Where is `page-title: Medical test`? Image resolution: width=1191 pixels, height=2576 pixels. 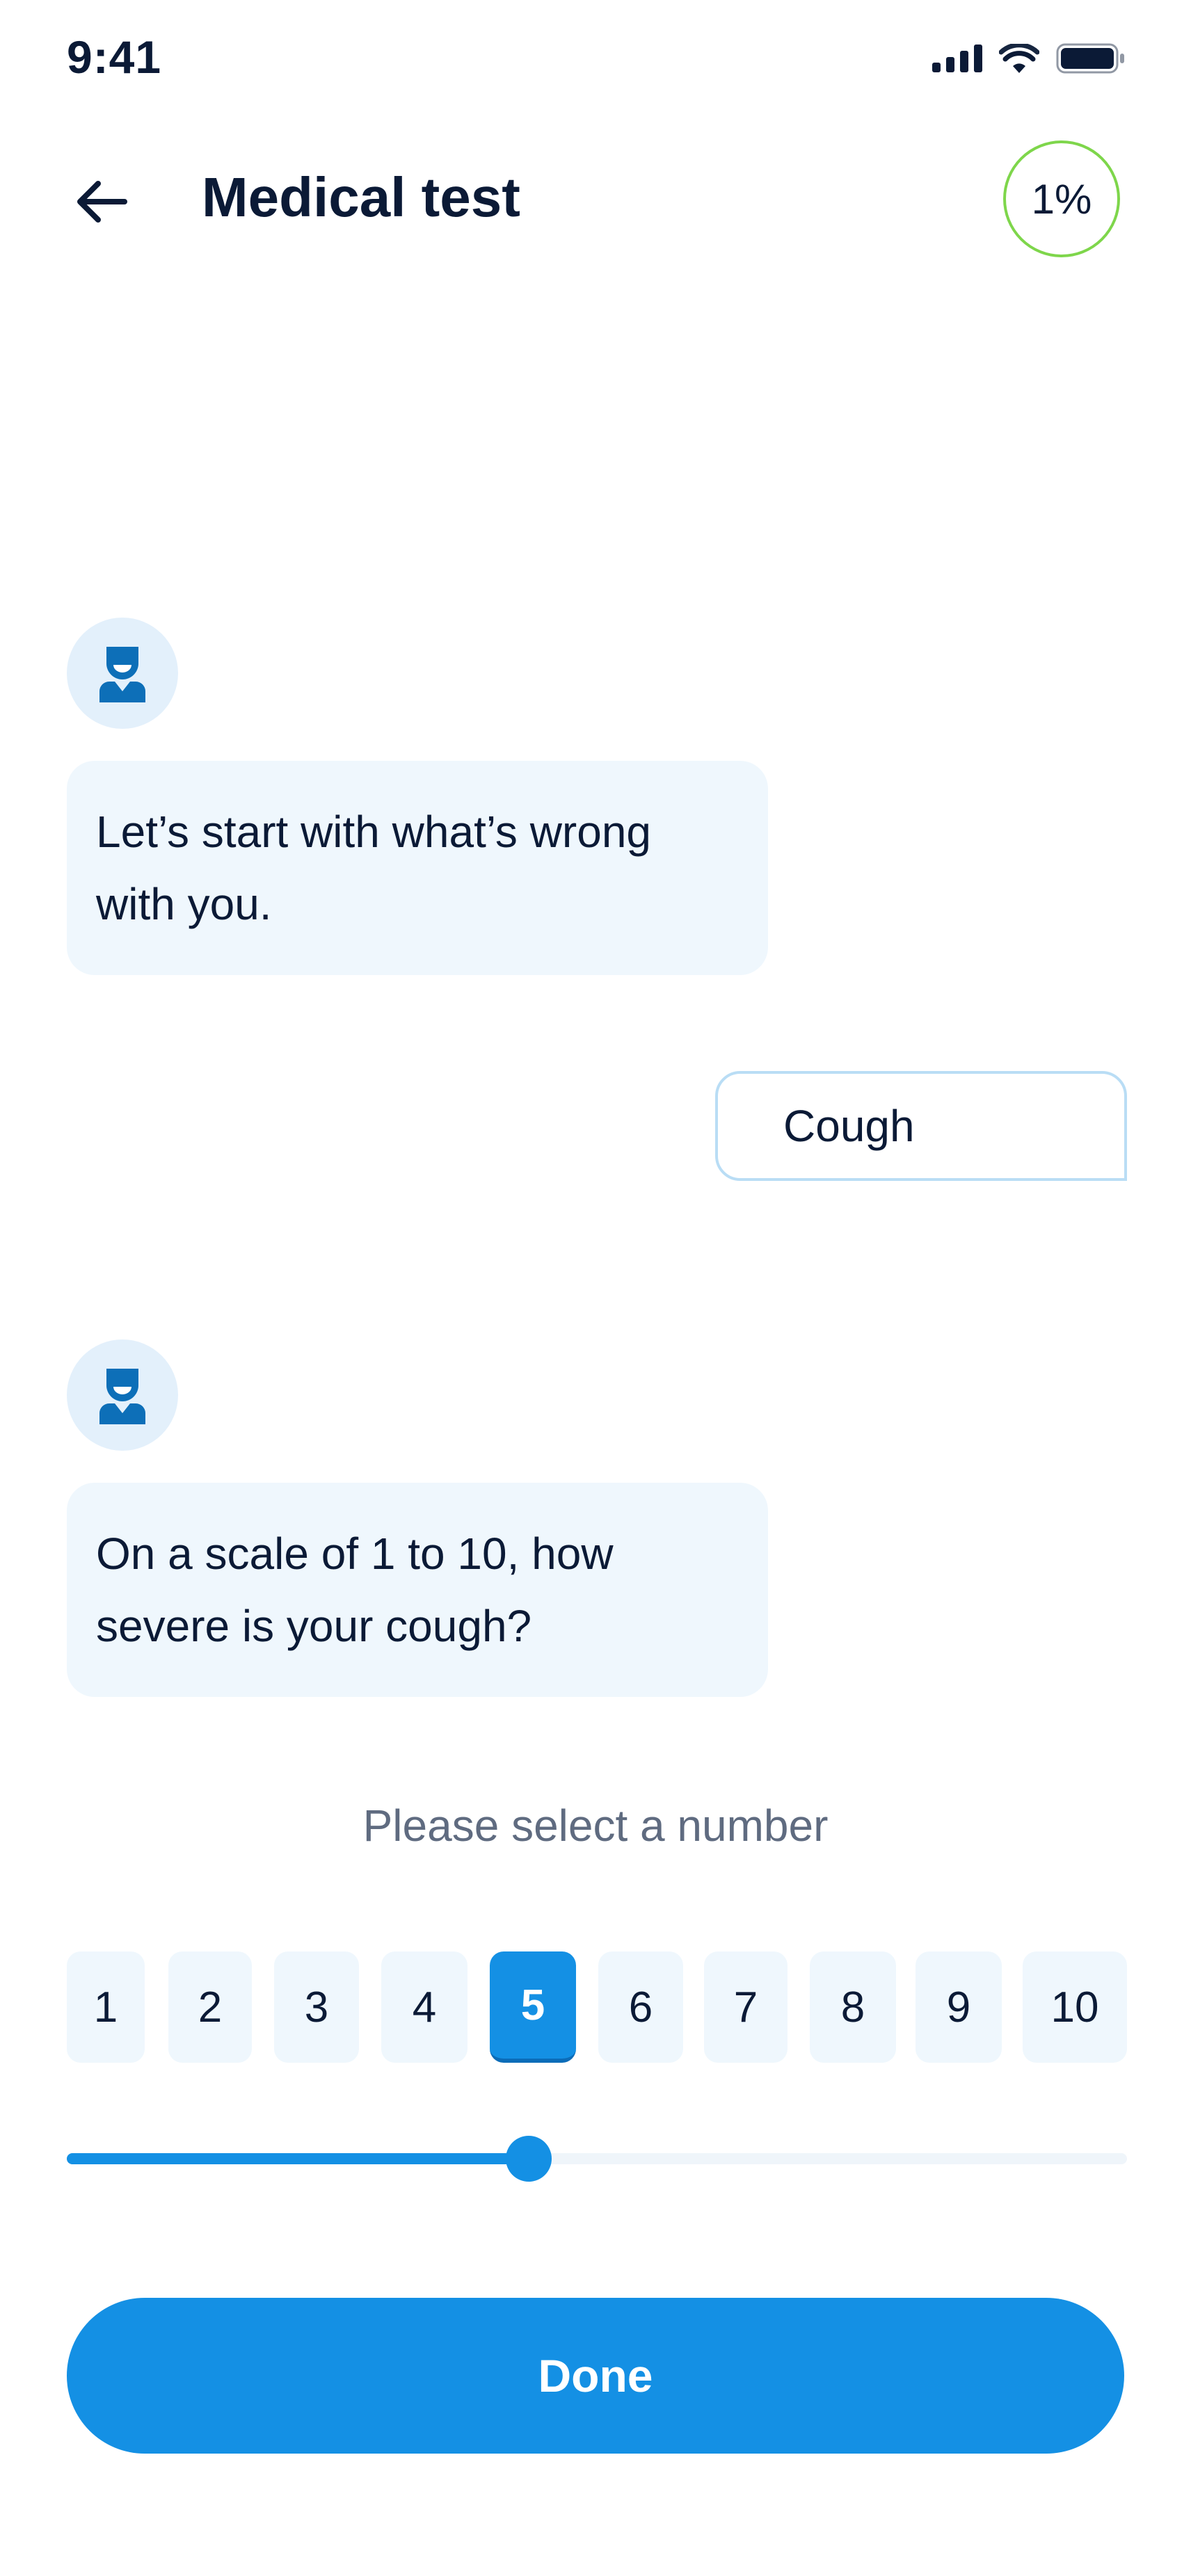
page-title: Medical test is located at coordinates (361, 197).